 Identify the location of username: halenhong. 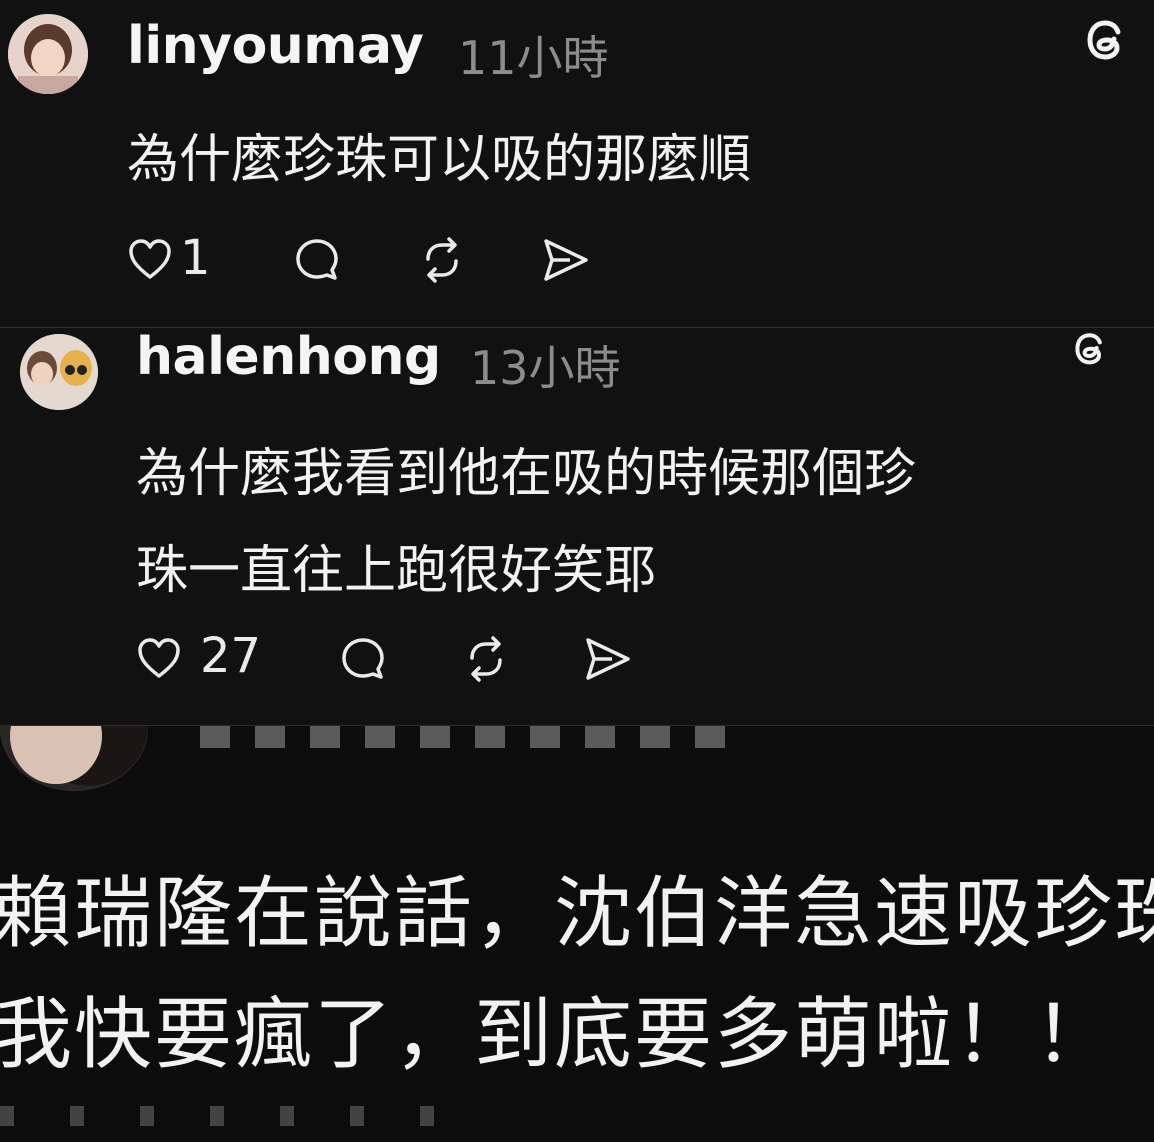
(288, 357).